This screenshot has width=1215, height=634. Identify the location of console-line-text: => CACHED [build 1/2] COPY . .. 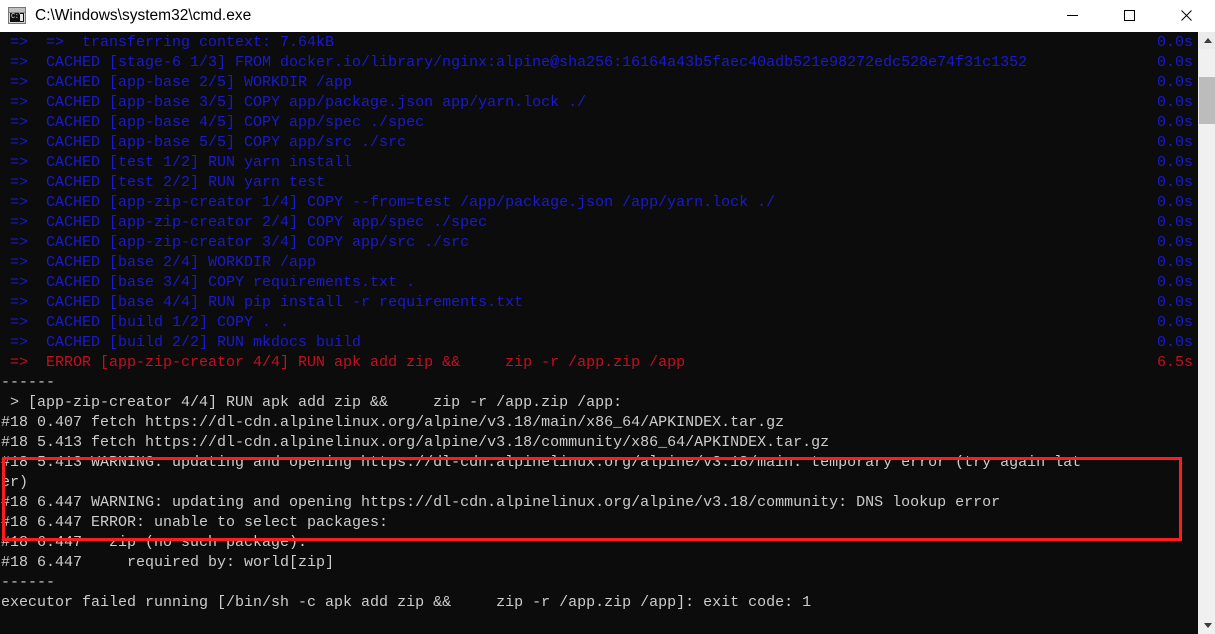
(145, 322).